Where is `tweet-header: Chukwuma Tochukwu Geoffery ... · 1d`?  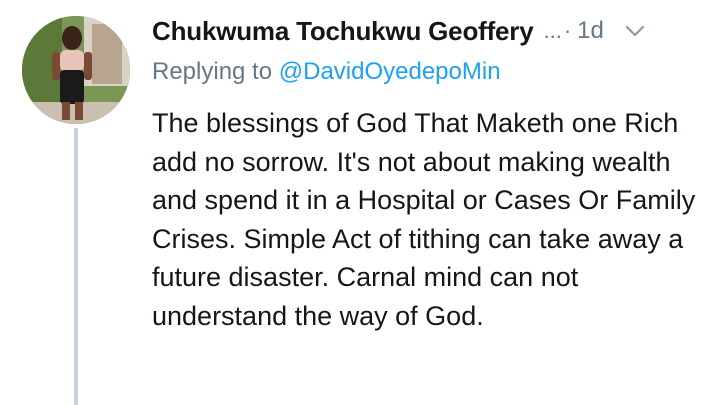
tweet-header: Chukwuma Tochukwu Geoffery ... · 1d is located at coordinates (427, 31).